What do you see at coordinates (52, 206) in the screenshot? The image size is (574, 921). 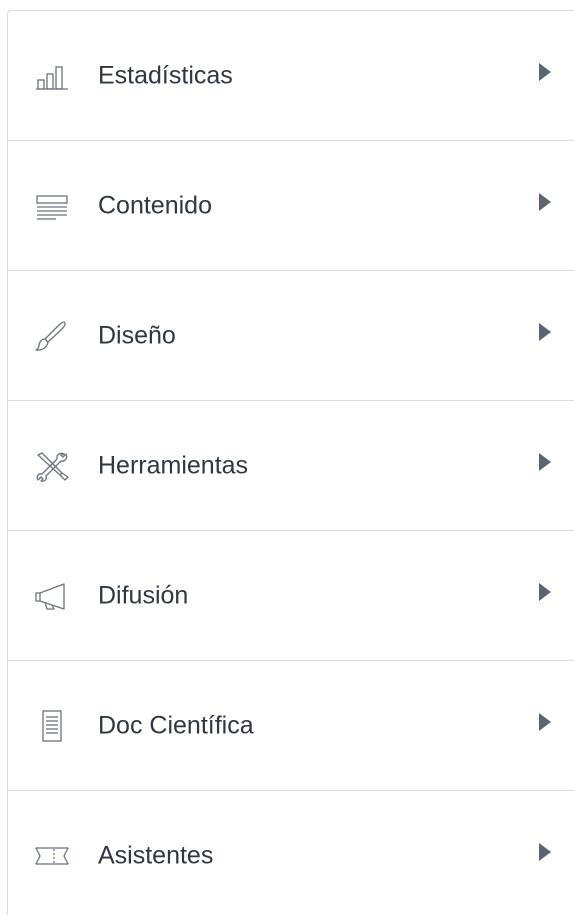 I see `content-icon` at bounding box center [52, 206].